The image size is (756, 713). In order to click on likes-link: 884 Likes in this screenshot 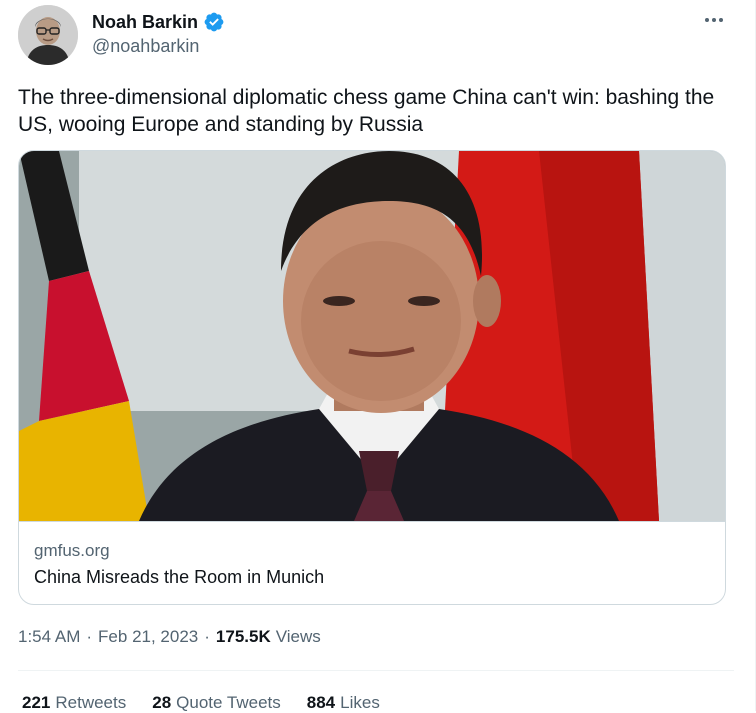, I will do `click(343, 703)`.